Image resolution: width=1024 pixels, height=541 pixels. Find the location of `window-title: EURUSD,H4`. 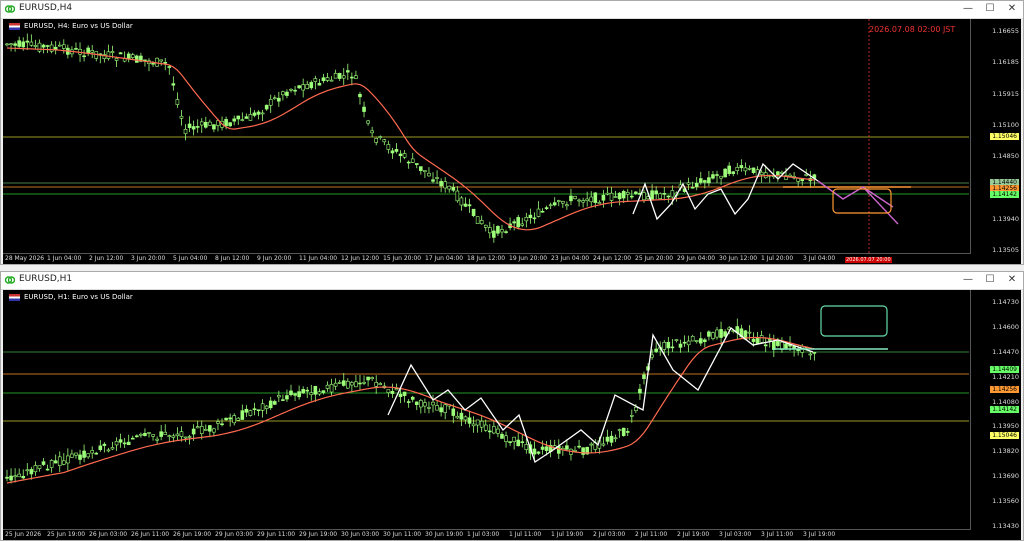

window-title: EURUSD,H4 is located at coordinates (46, 8).